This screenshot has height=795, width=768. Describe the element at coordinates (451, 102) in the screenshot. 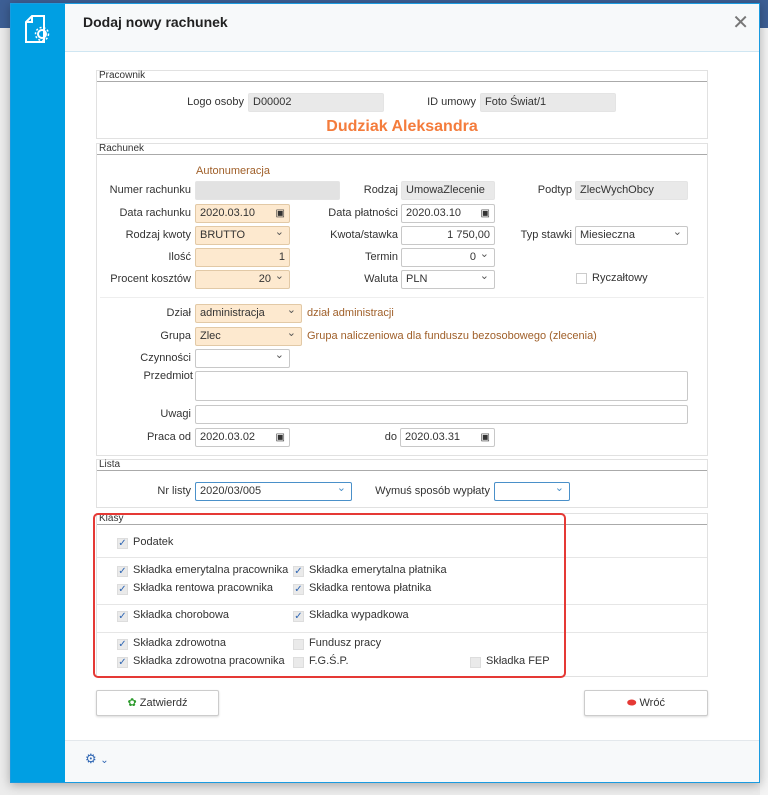

I see `id-label: ID umowy` at that location.